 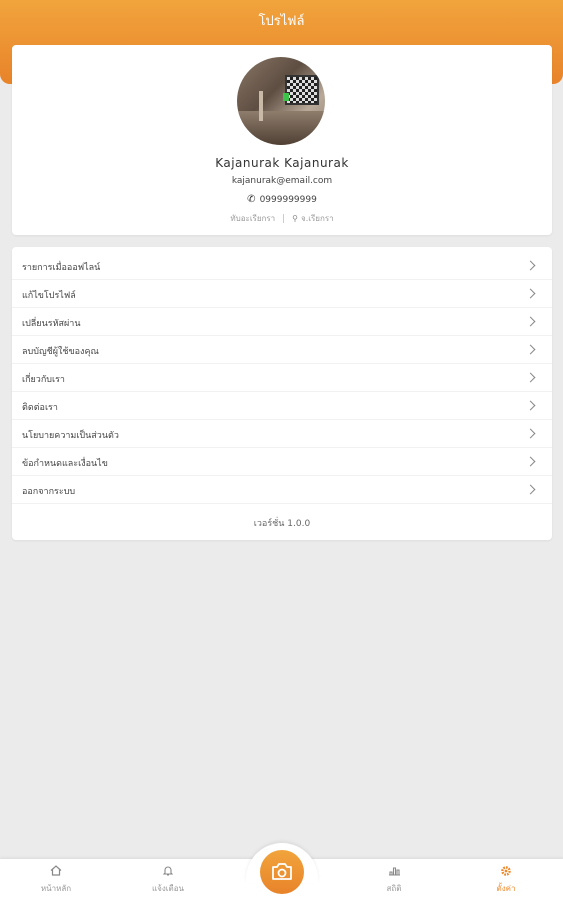 I want to click on nav-label: สถิติ, so click(x=394, y=888).